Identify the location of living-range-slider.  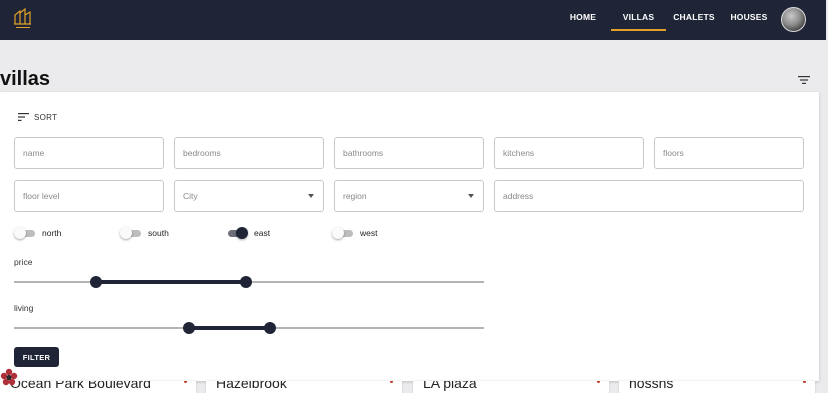
(249, 328).